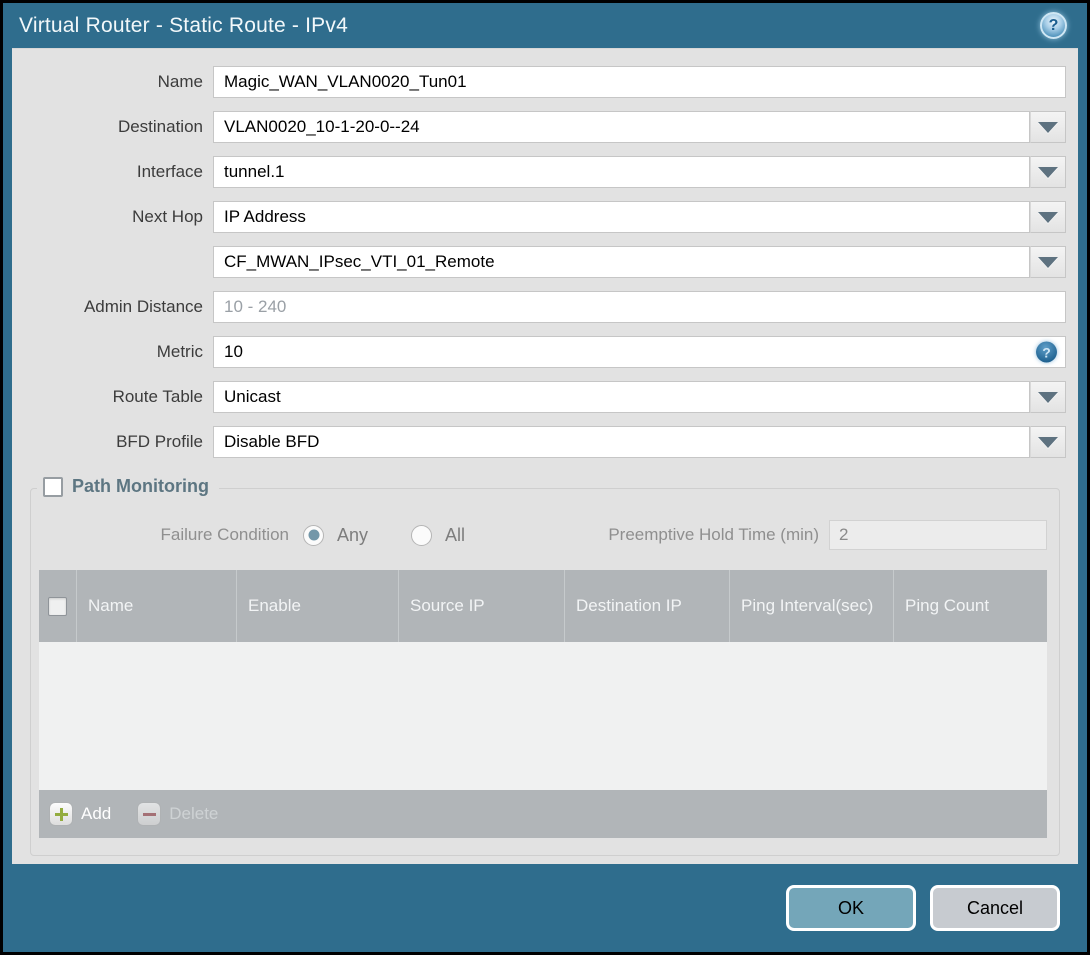  I want to click on delete-button-label: Delete, so click(194, 813).